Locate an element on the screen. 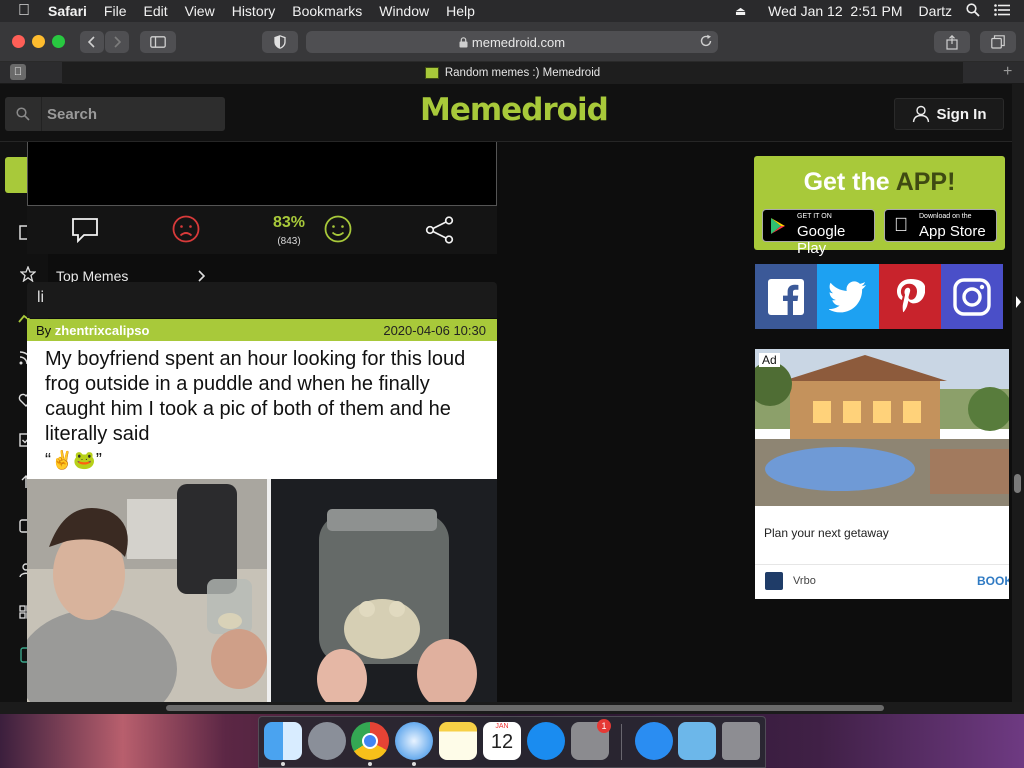 The image size is (1024, 768). tabs-icon is located at coordinates (998, 42).